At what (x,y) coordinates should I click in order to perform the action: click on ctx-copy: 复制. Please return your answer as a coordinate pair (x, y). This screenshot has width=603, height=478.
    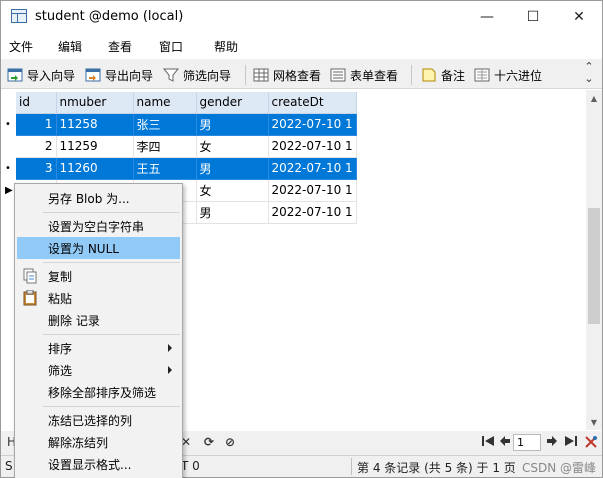
    Looking at the image, I should click on (98, 276).